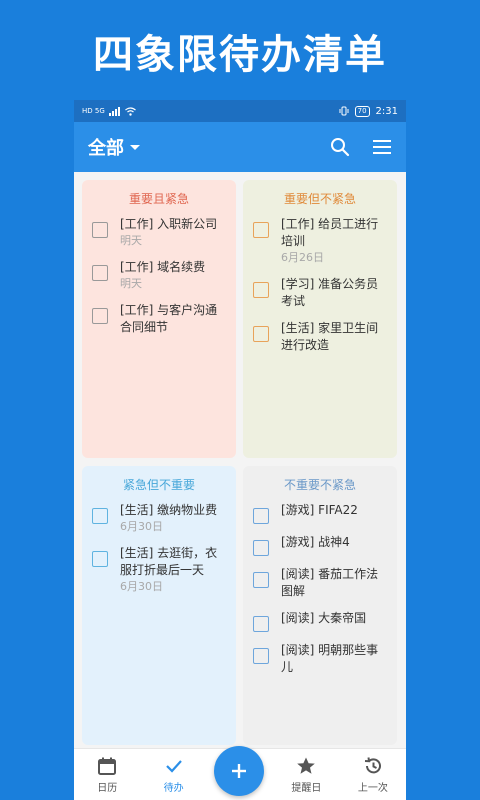 This screenshot has height=800, width=480. What do you see at coordinates (324, 618) in the screenshot?
I see `task-text: [阅读] 大秦帝国` at bounding box center [324, 618].